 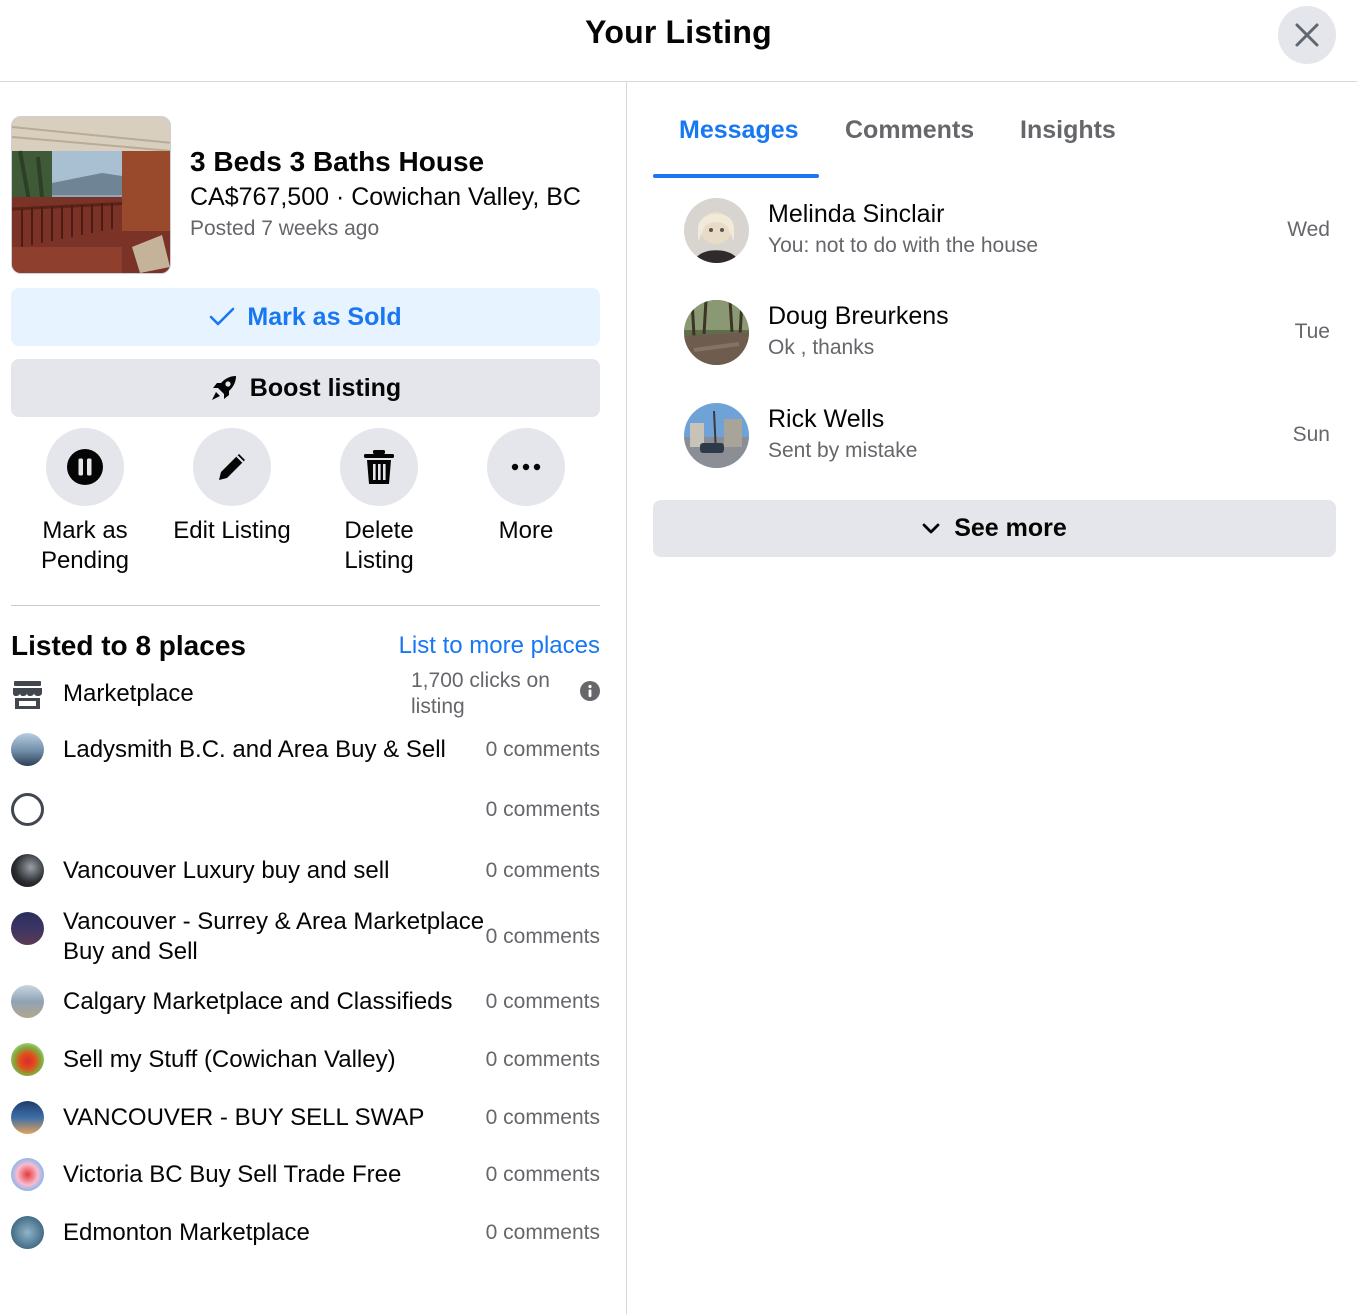 I want to click on listing-photo, so click(x=91, y=195).